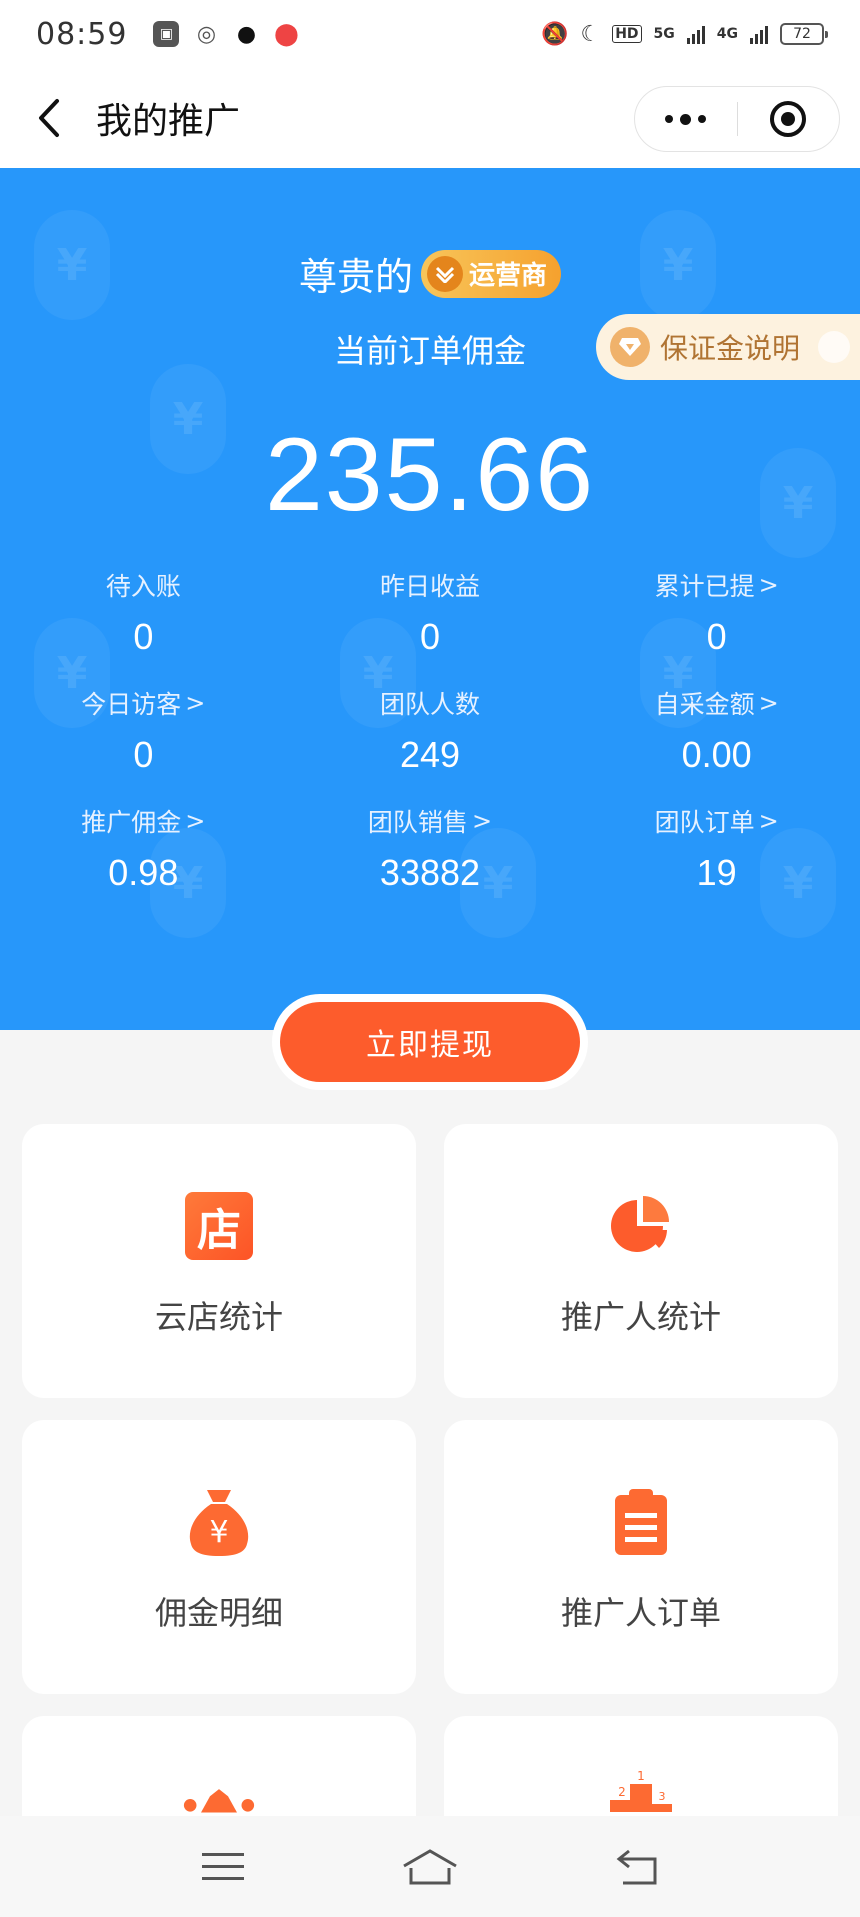 The image size is (860, 1917). I want to click on deposit-info-label: 保证金说明, so click(730, 348).